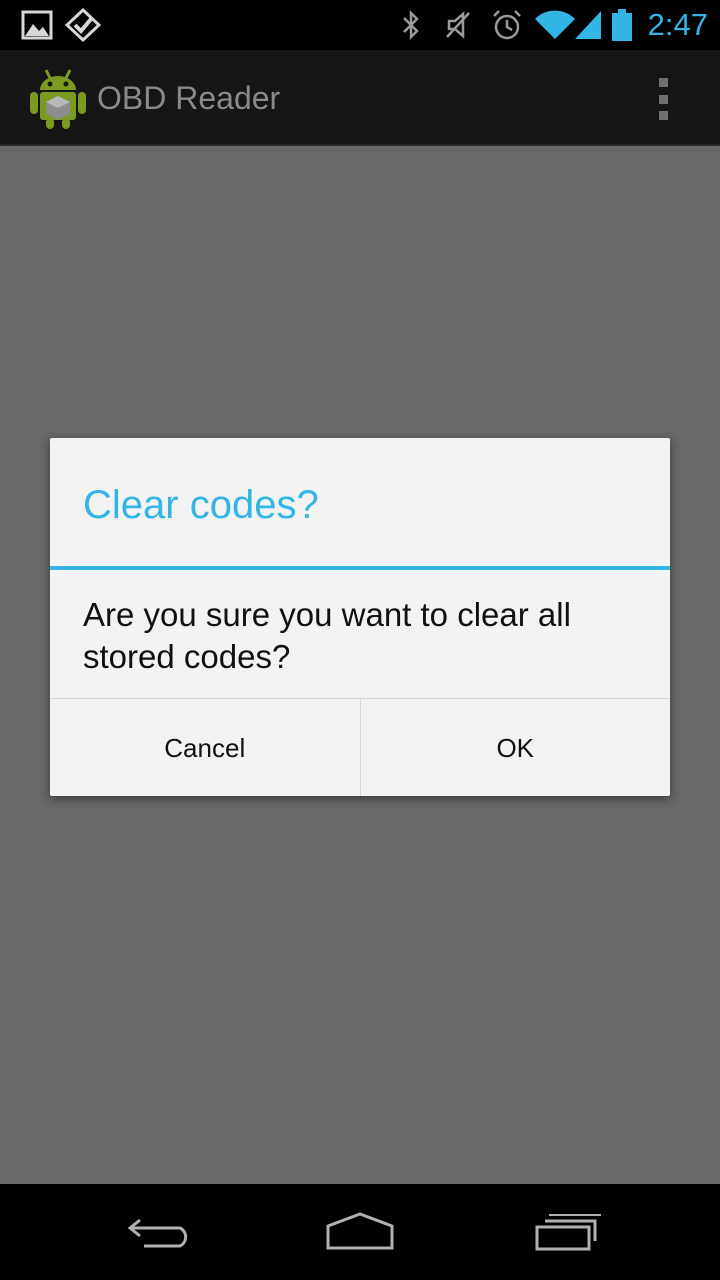  I want to click on alarm-icon, so click(507, 25).